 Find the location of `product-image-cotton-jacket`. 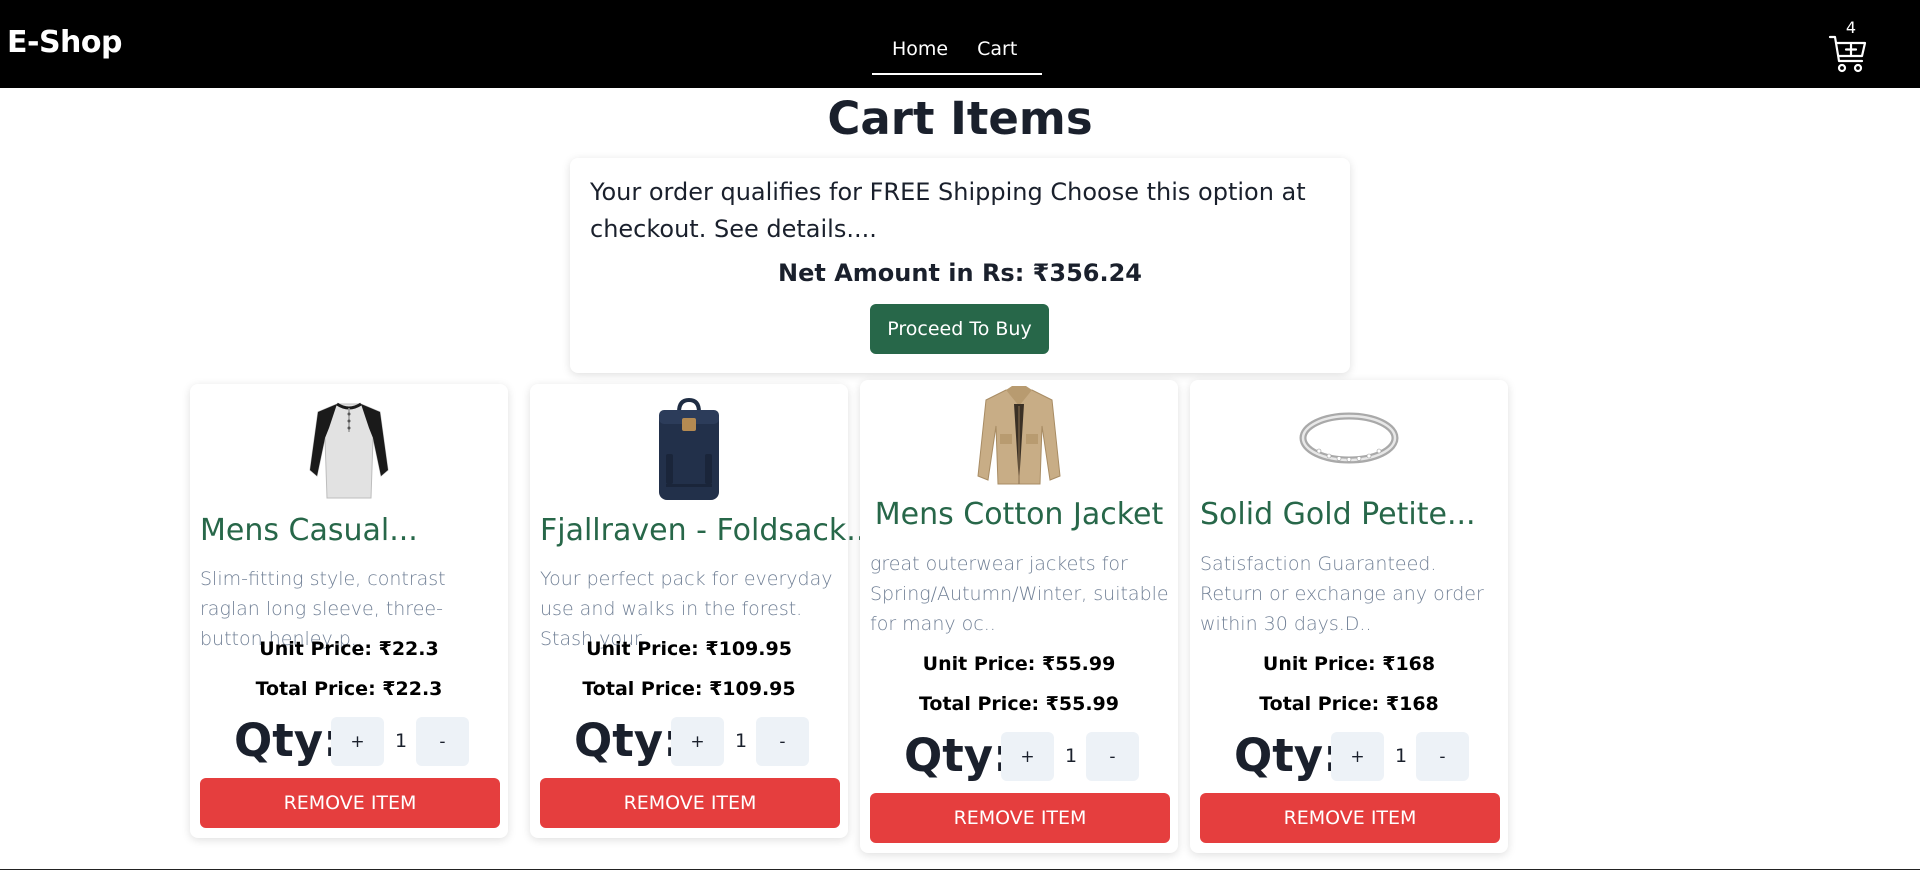

product-image-cotton-jacket is located at coordinates (1019, 435).